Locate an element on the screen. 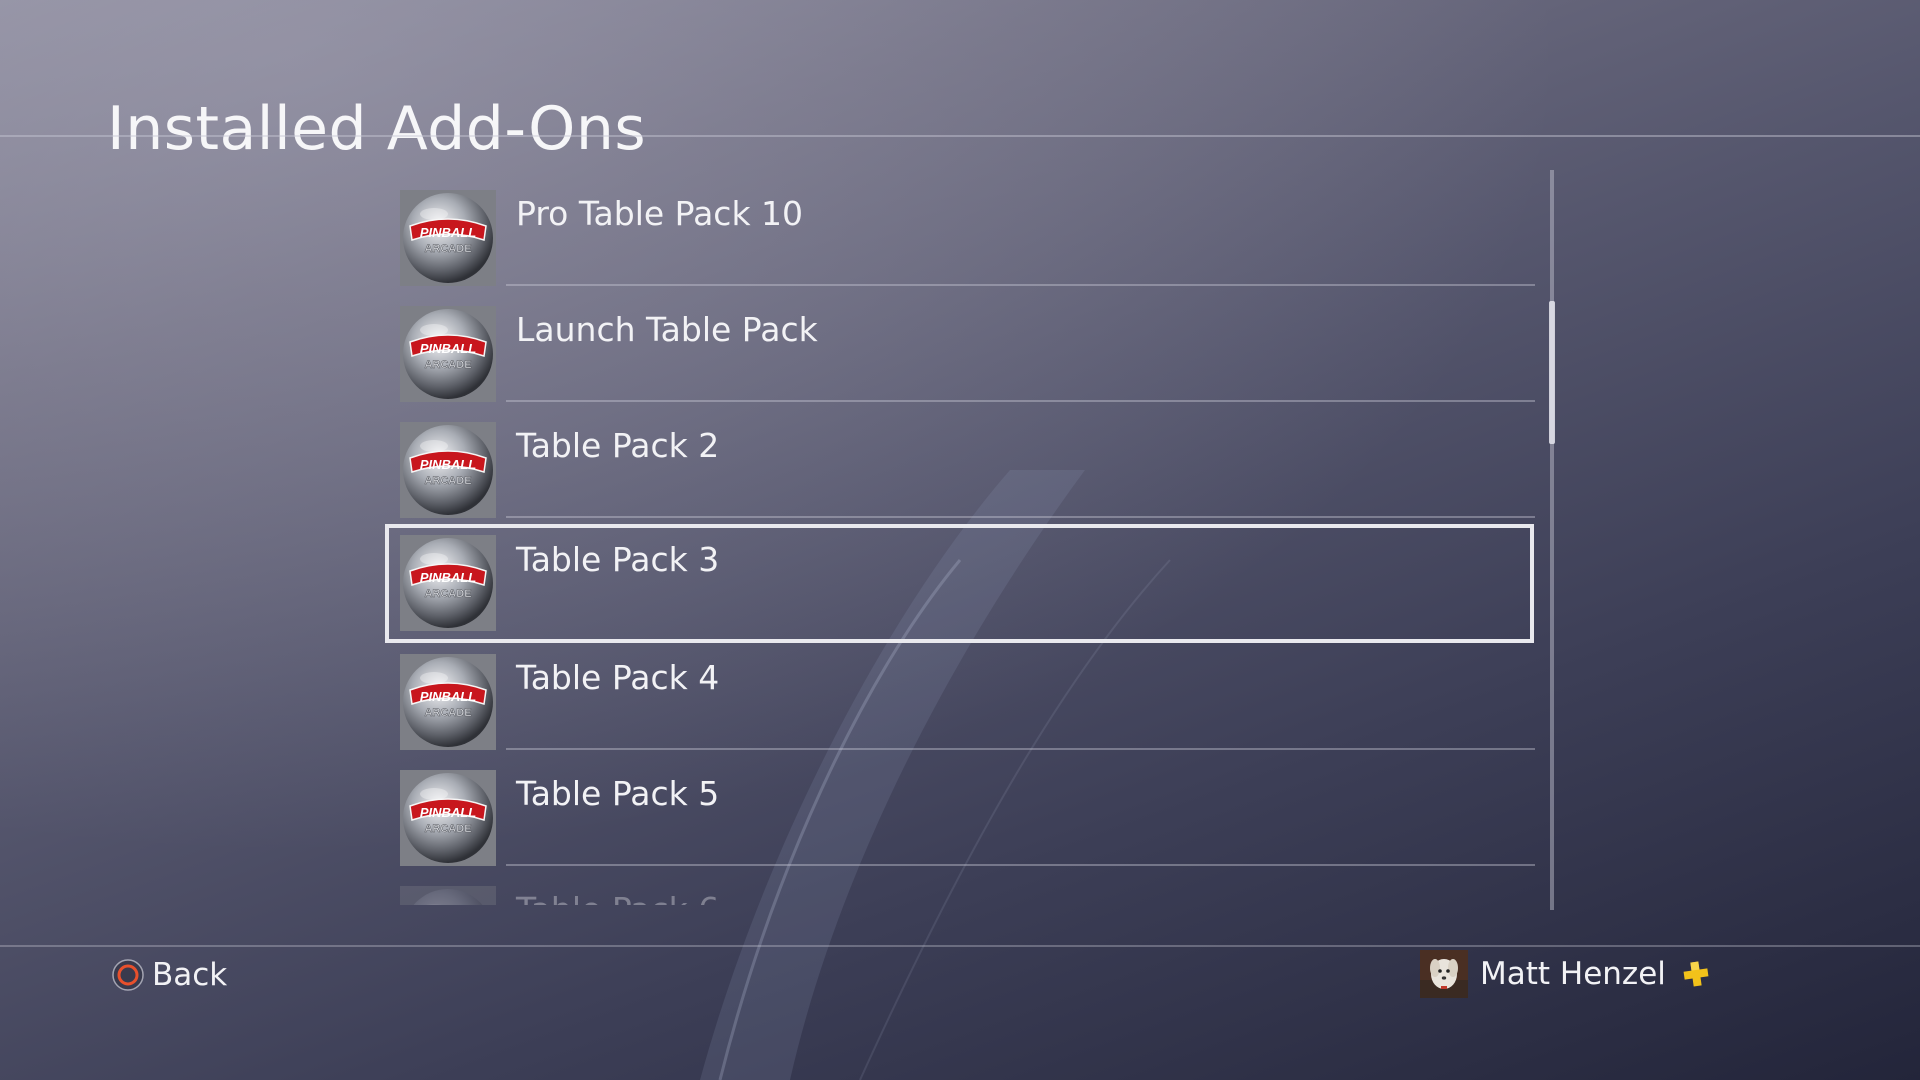  addon-label: Table Pack 5 is located at coordinates (618, 793).